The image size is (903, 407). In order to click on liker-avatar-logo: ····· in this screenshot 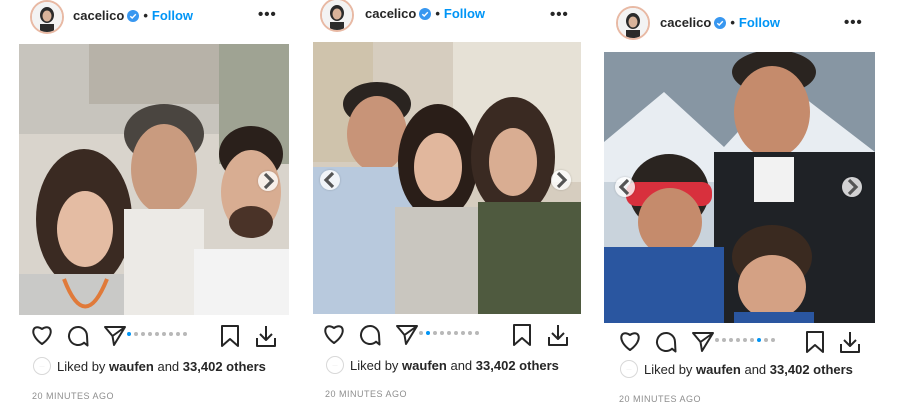, I will do `click(335, 365)`.